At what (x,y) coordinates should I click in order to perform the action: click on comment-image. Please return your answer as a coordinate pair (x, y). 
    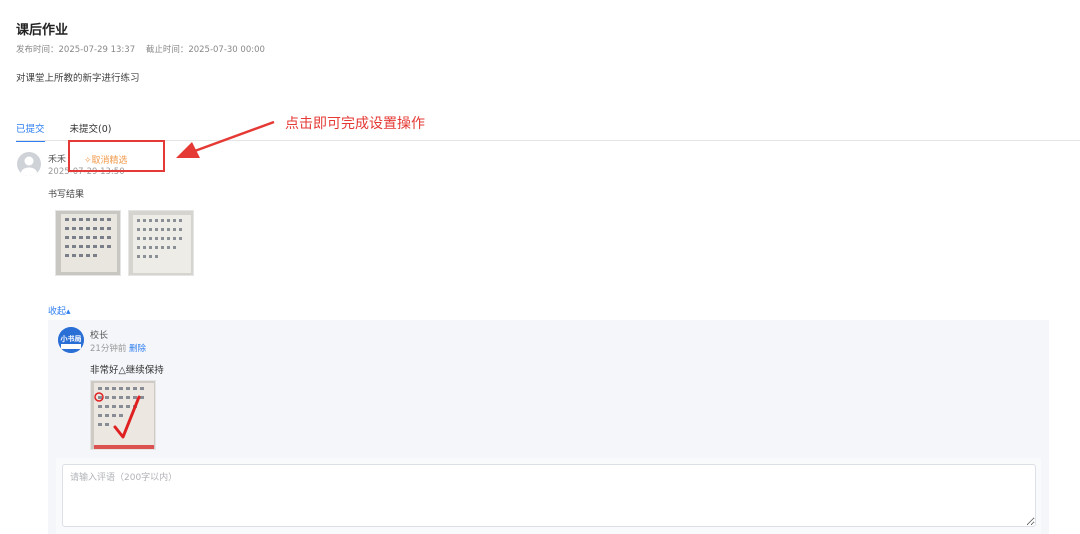
    Looking at the image, I should click on (123, 415).